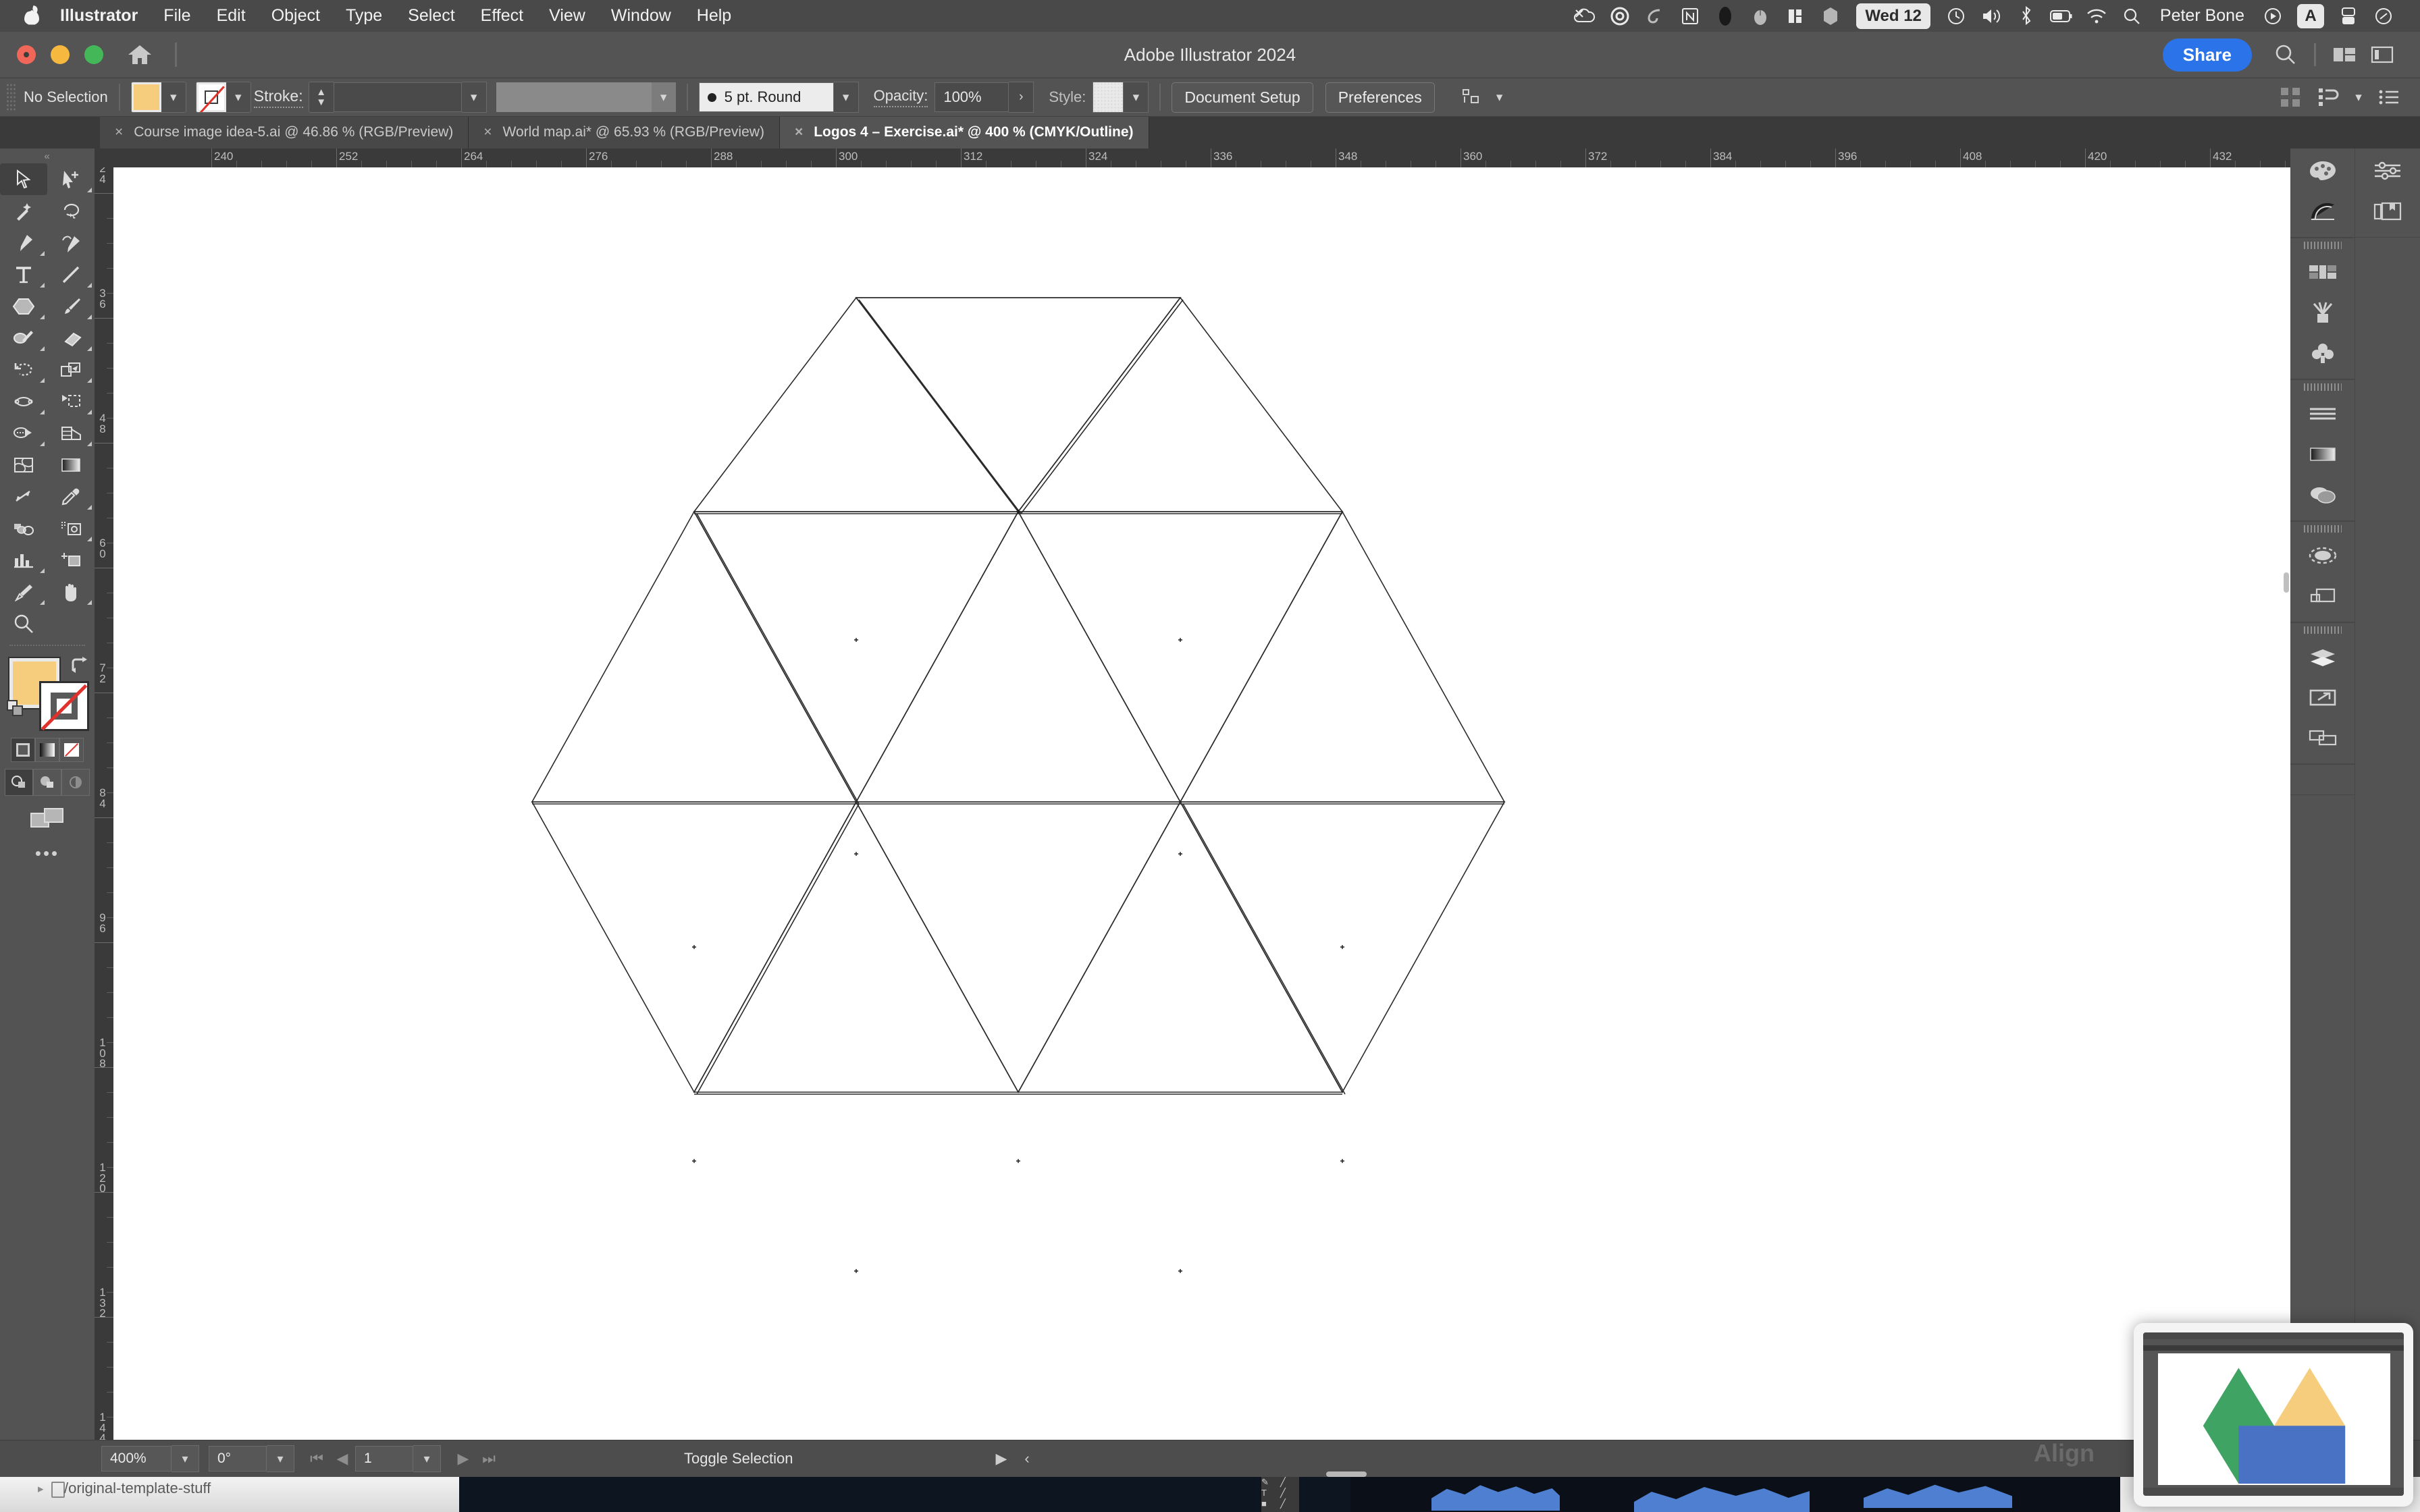 The width and height of the screenshot is (2420, 1512). What do you see at coordinates (904, 1494) in the screenshot?
I see `background-illustrator-window: ✎╱T╱■╱●◇` at bounding box center [904, 1494].